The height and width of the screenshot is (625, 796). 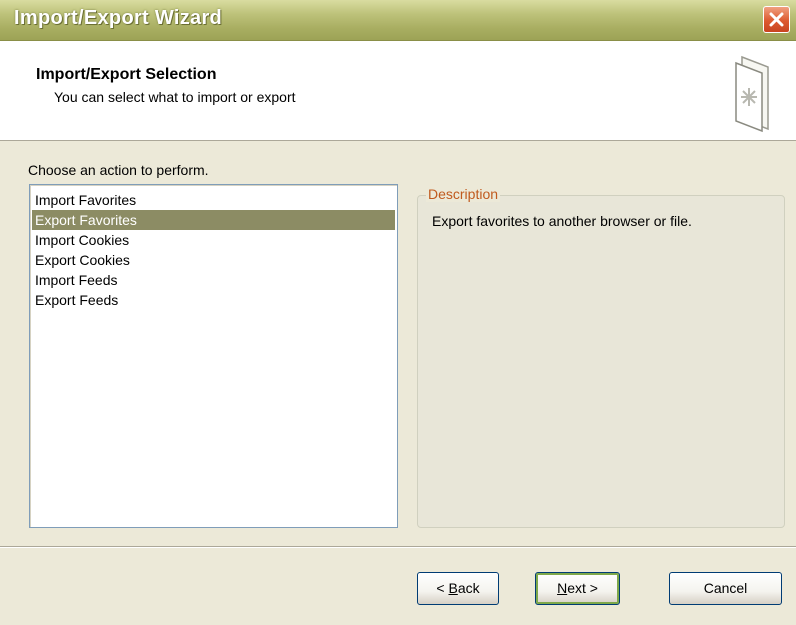 I want to click on cancel-button: Cancel, so click(x=725, y=588).